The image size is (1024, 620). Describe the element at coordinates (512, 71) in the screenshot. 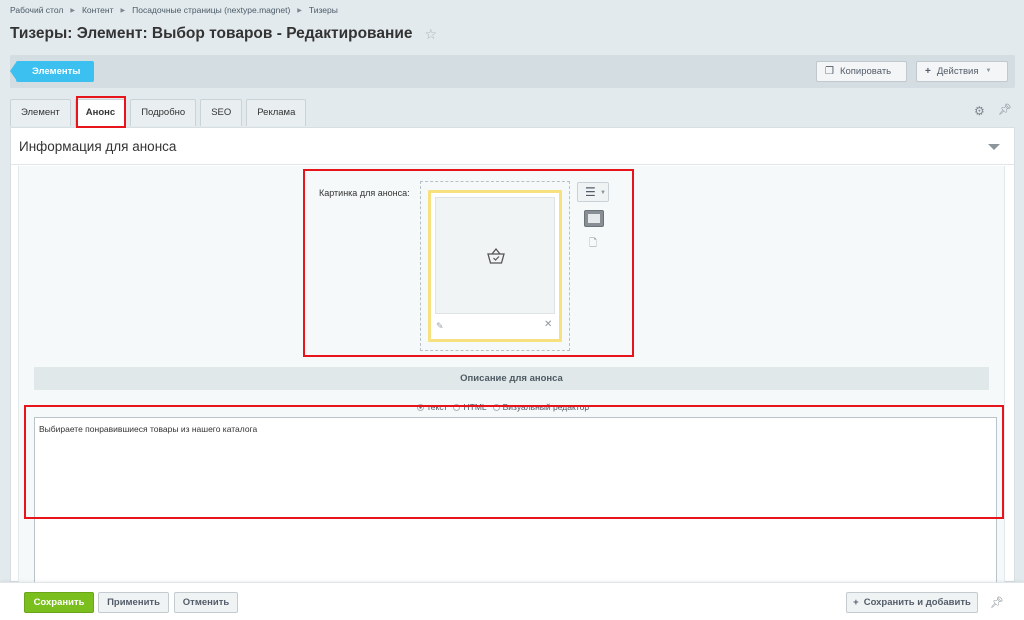

I see `toolbar: Элементы ❐ Копировать + Действия ▼` at that location.